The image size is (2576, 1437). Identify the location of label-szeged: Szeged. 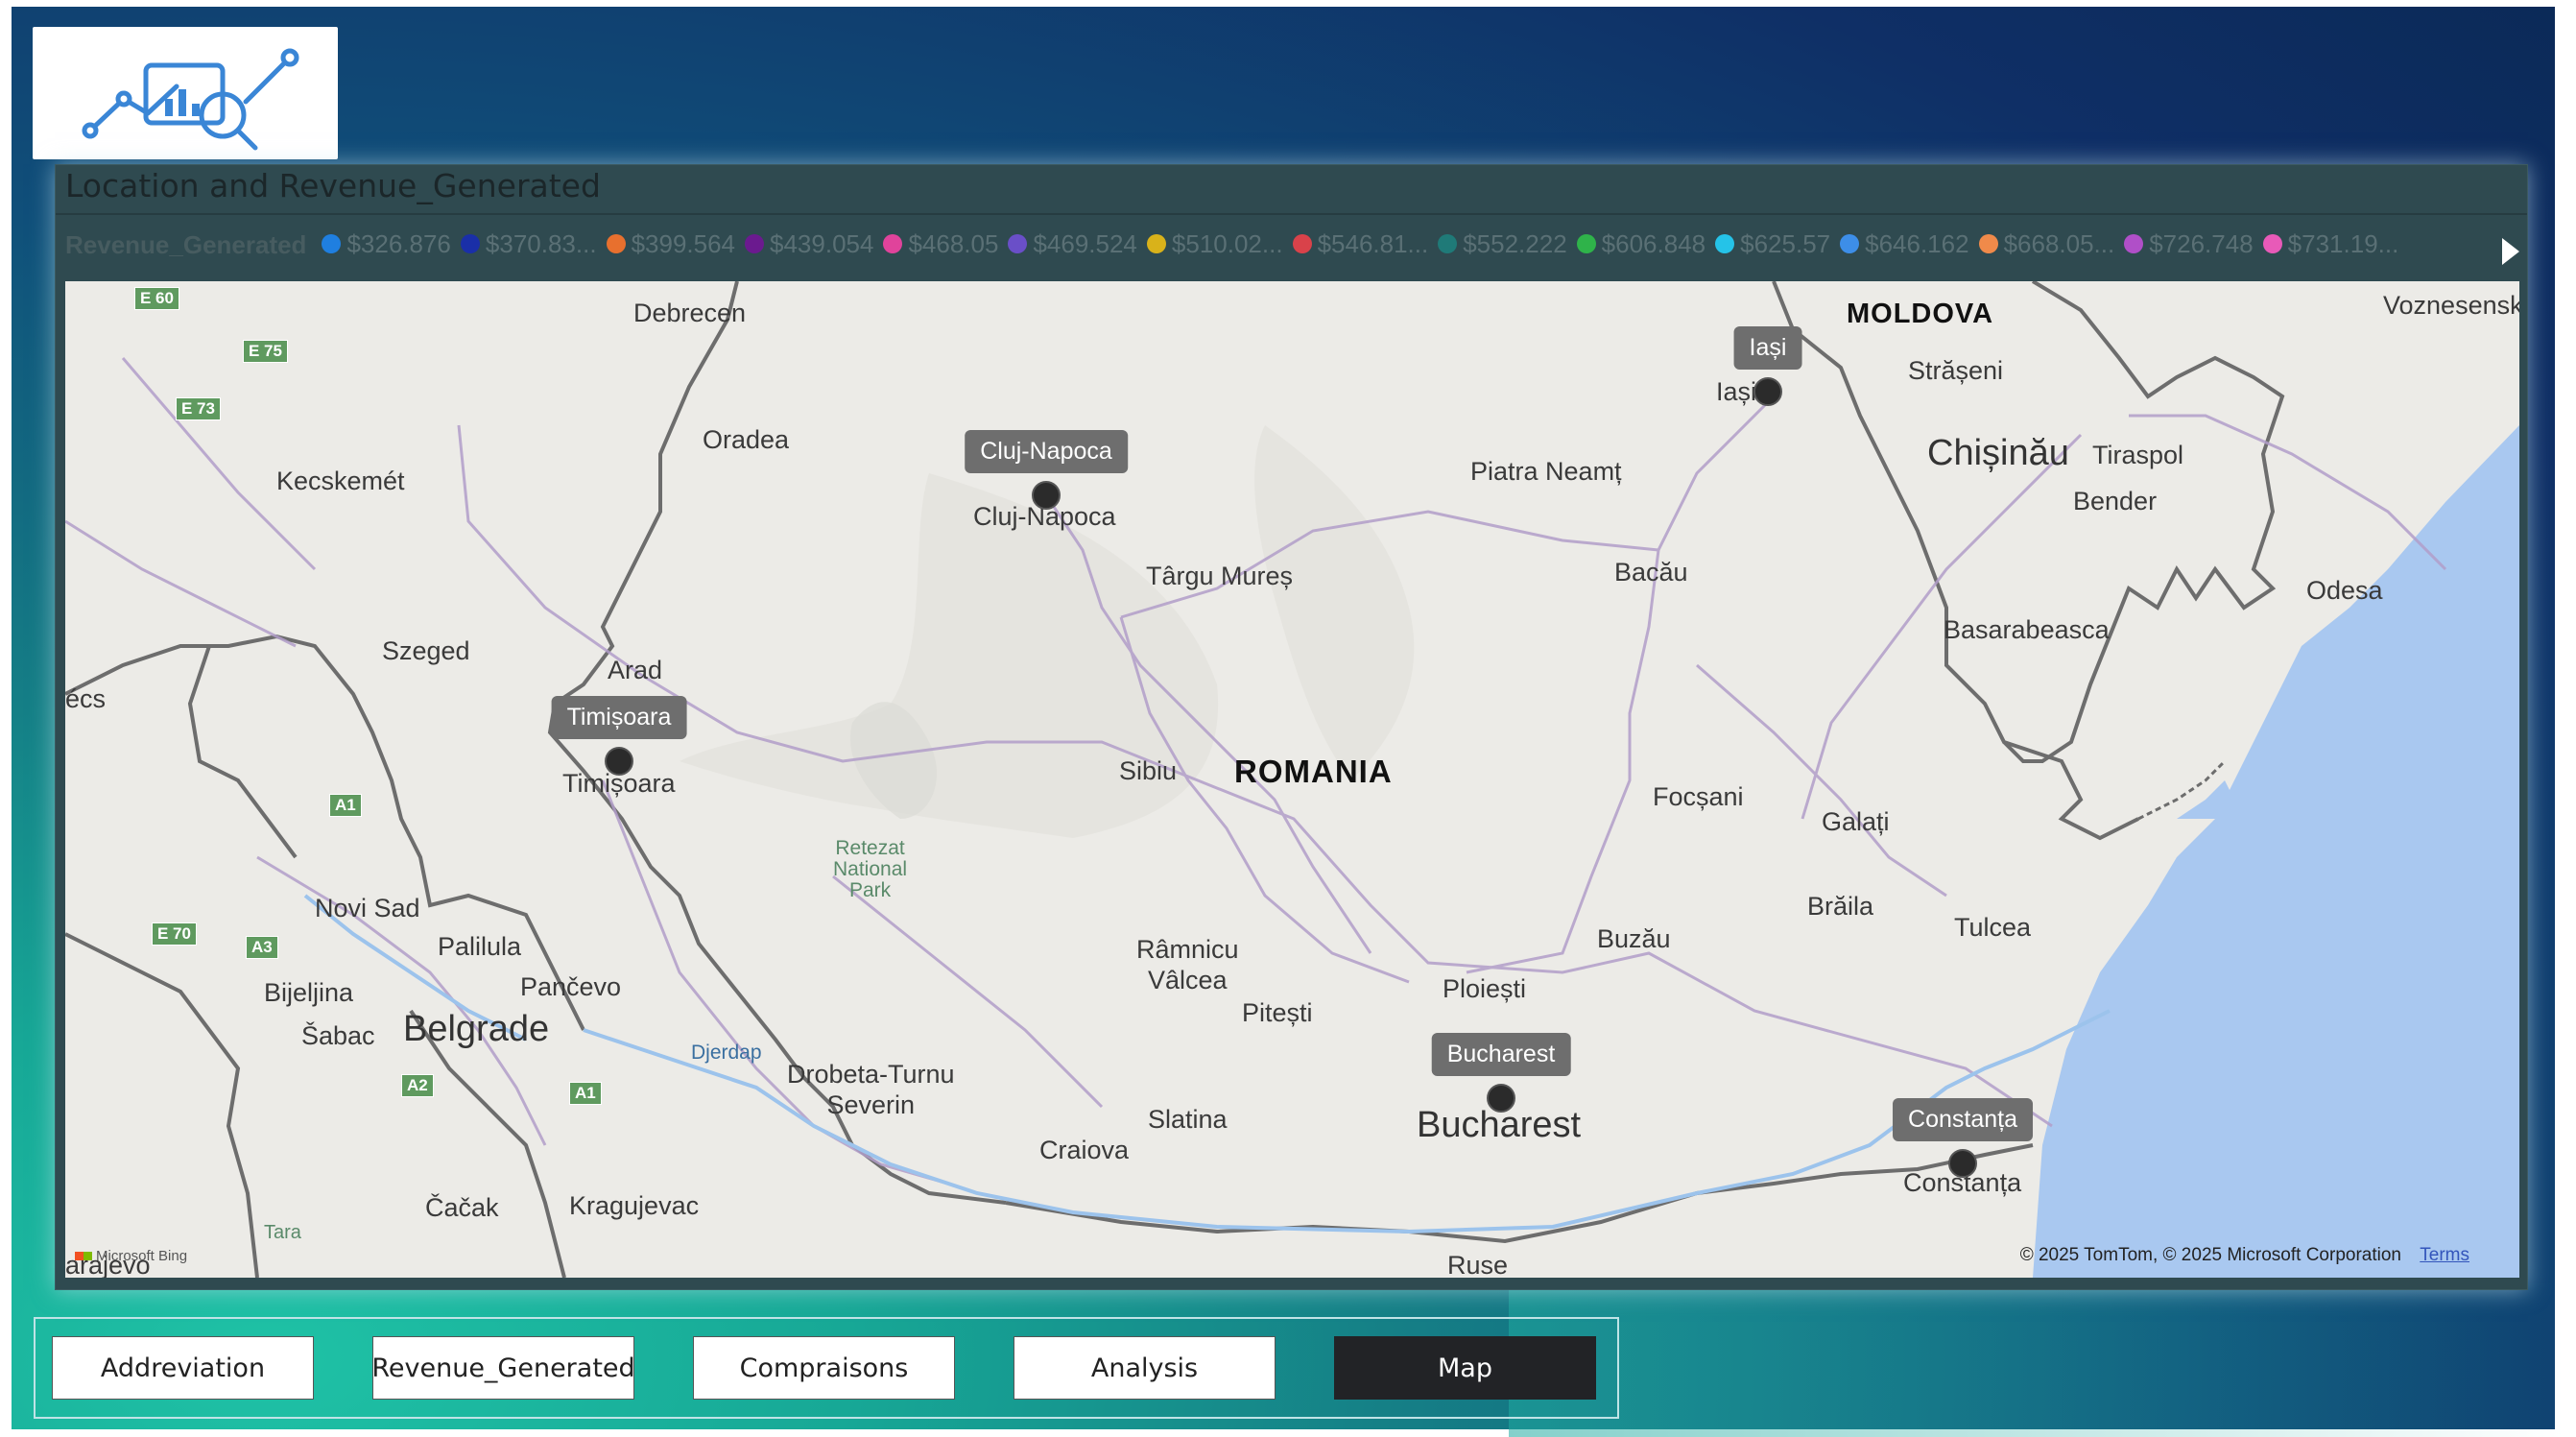
(426, 651).